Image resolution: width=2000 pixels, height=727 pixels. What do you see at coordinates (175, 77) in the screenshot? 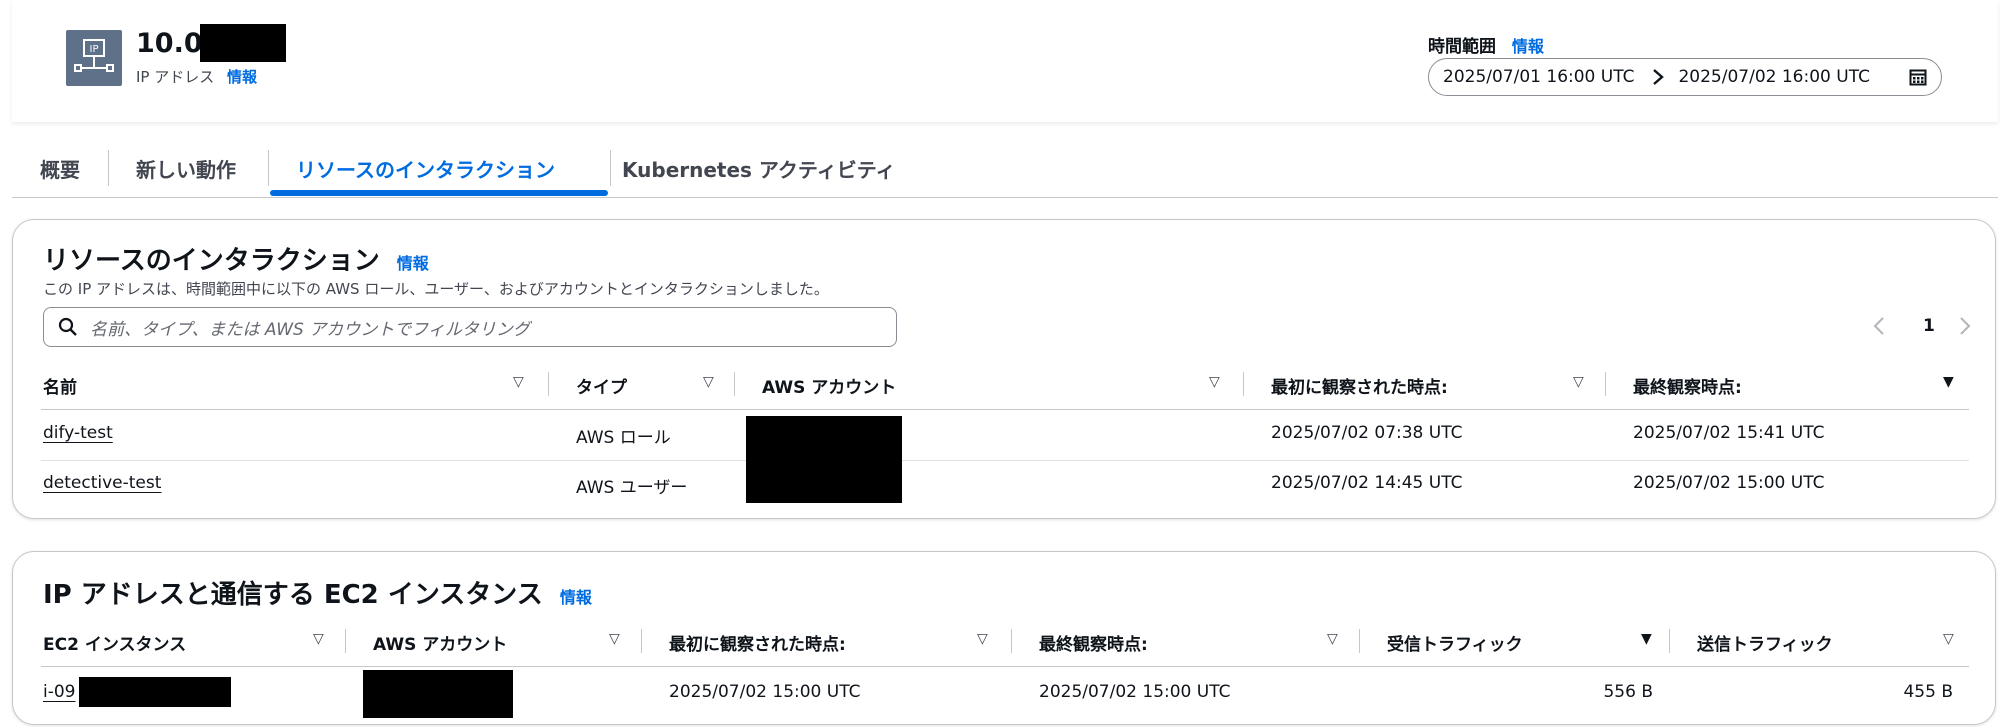
I see `subtitle-text: IP アドレス` at bounding box center [175, 77].